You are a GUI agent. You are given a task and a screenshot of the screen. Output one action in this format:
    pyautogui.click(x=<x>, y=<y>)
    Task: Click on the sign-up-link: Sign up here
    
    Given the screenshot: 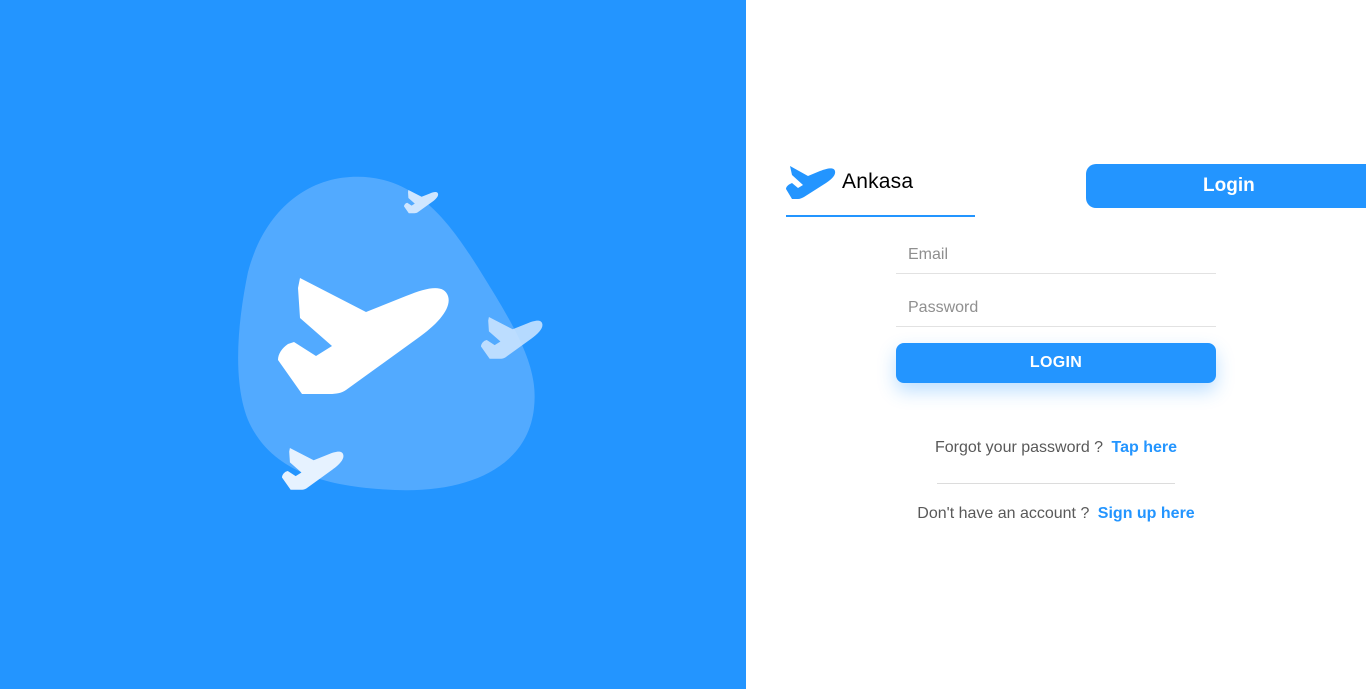 What is the action you would take?
    pyautogui.click(x=1146, y=513)
    